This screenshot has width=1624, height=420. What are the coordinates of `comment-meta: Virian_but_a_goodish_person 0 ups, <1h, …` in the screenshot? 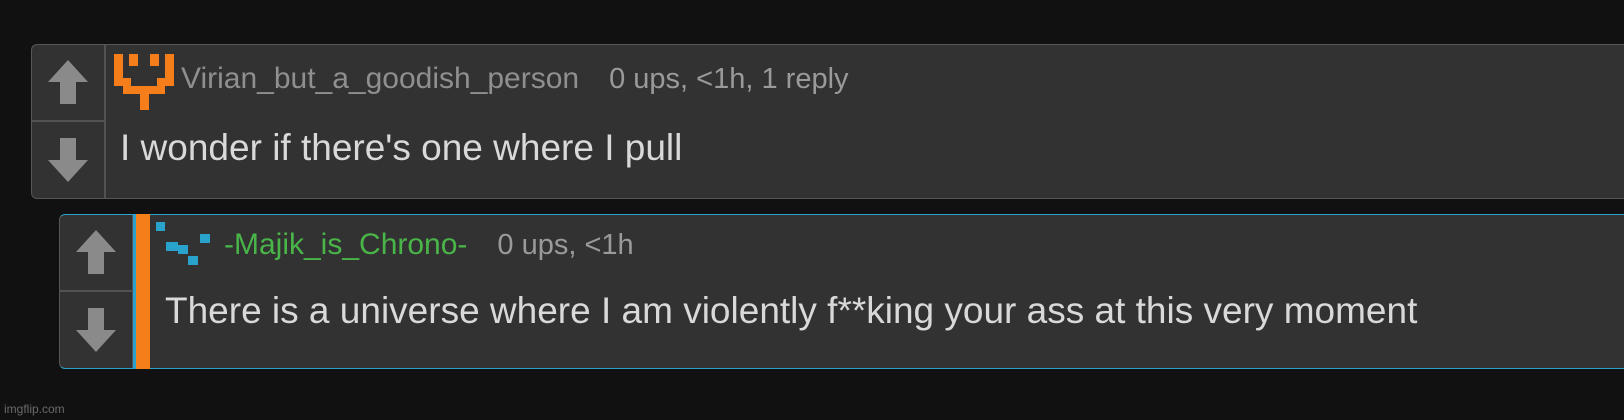 It's located at (515, 79).